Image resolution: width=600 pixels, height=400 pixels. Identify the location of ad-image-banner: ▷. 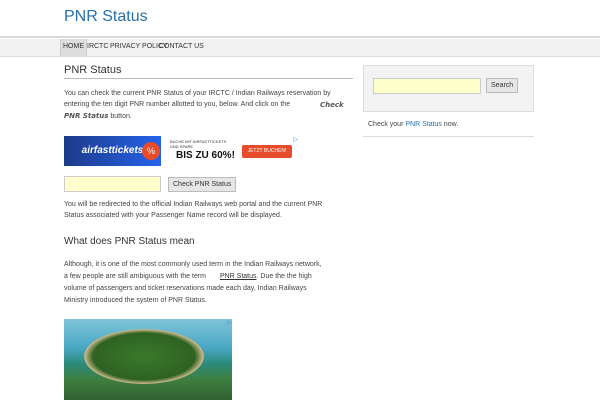
(148, 359).